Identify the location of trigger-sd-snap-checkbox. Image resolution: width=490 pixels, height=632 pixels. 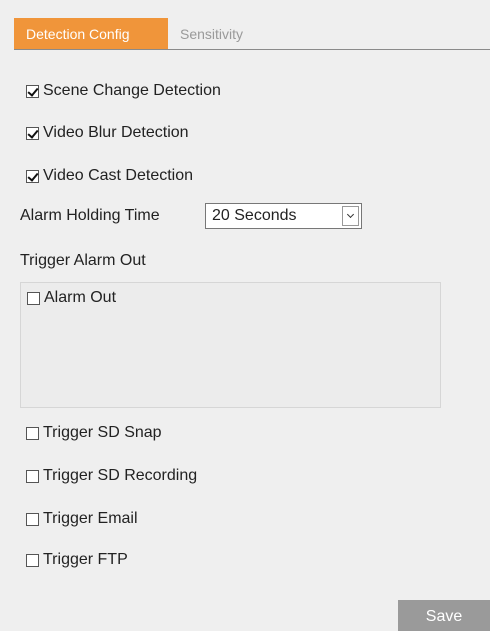
(32, 433).